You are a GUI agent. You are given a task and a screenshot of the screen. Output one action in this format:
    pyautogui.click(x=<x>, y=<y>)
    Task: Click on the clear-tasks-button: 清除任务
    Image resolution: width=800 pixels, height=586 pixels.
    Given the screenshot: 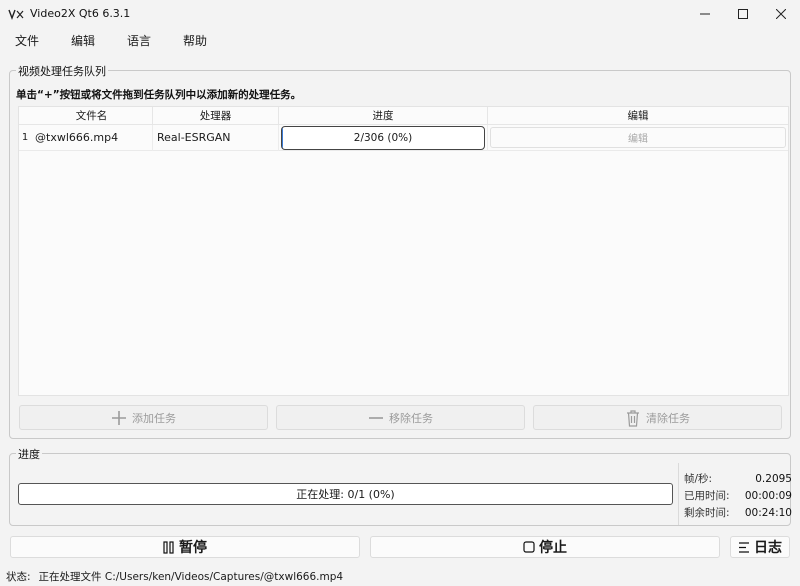 What is the action you would take?
    pyautogui.click(x=657, y=417)
    